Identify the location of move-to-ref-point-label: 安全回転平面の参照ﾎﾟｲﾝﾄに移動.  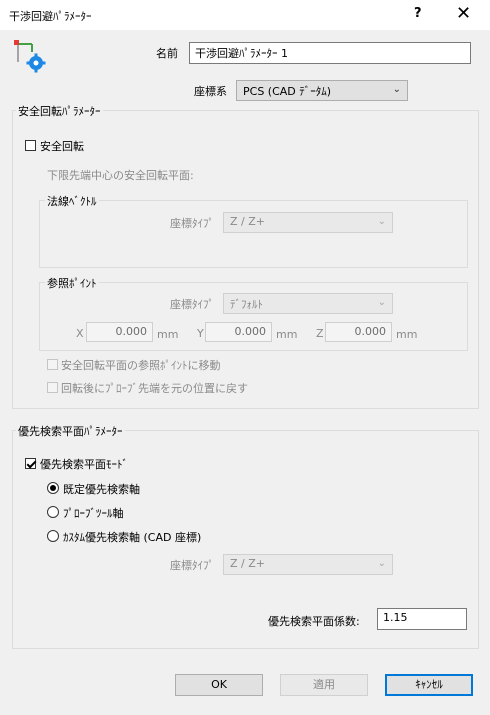
(141, 365).